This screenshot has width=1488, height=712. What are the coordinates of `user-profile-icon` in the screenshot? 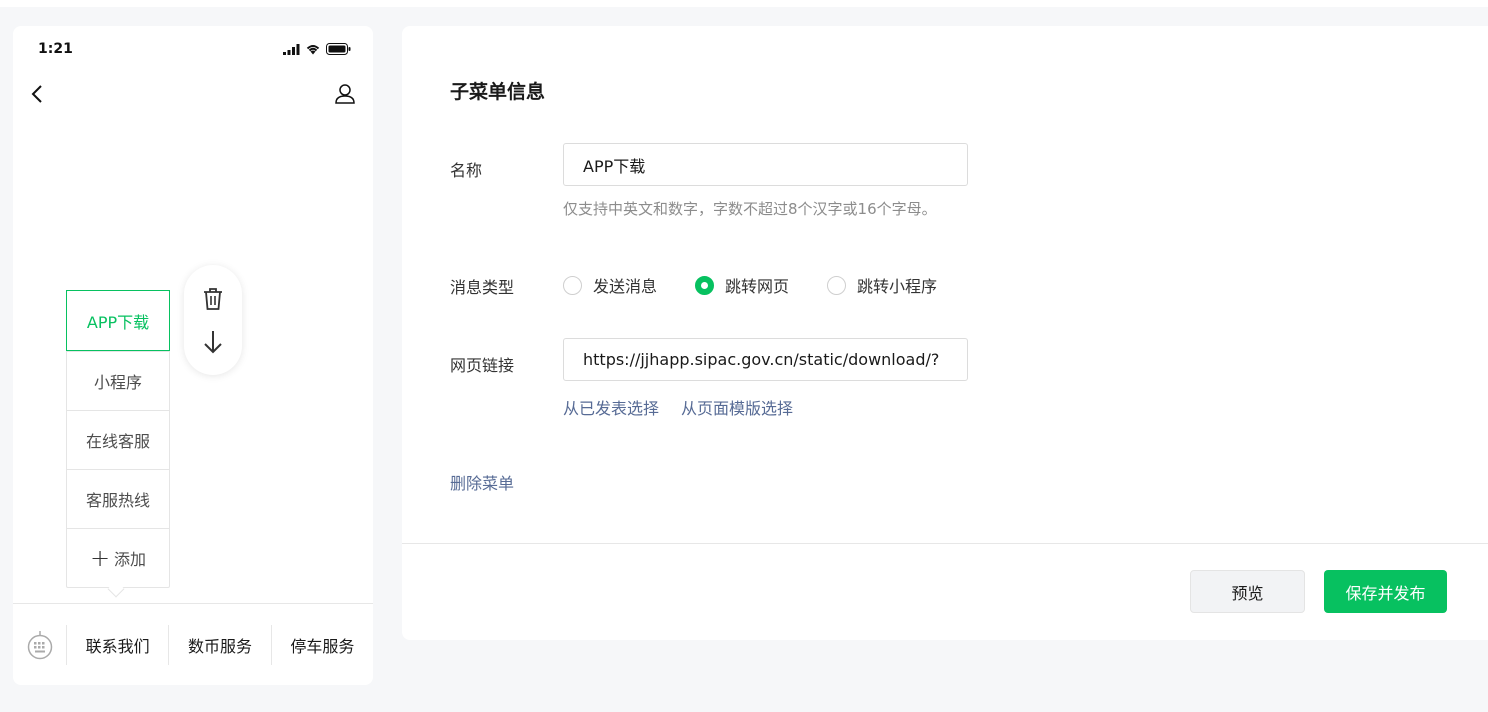 It's located at (345, 94).